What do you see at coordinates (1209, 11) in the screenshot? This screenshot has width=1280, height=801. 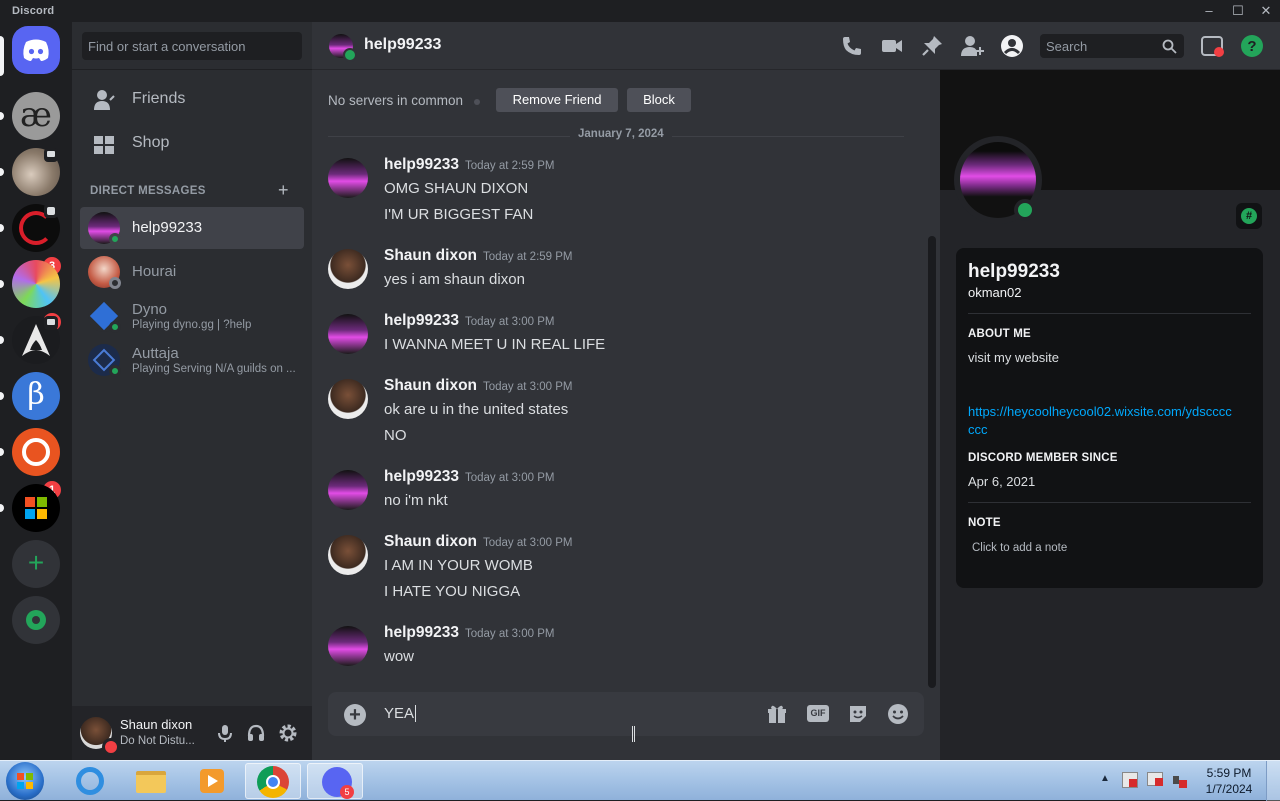 I see `minimize-icon: –` at bounding box center [1209, 11].